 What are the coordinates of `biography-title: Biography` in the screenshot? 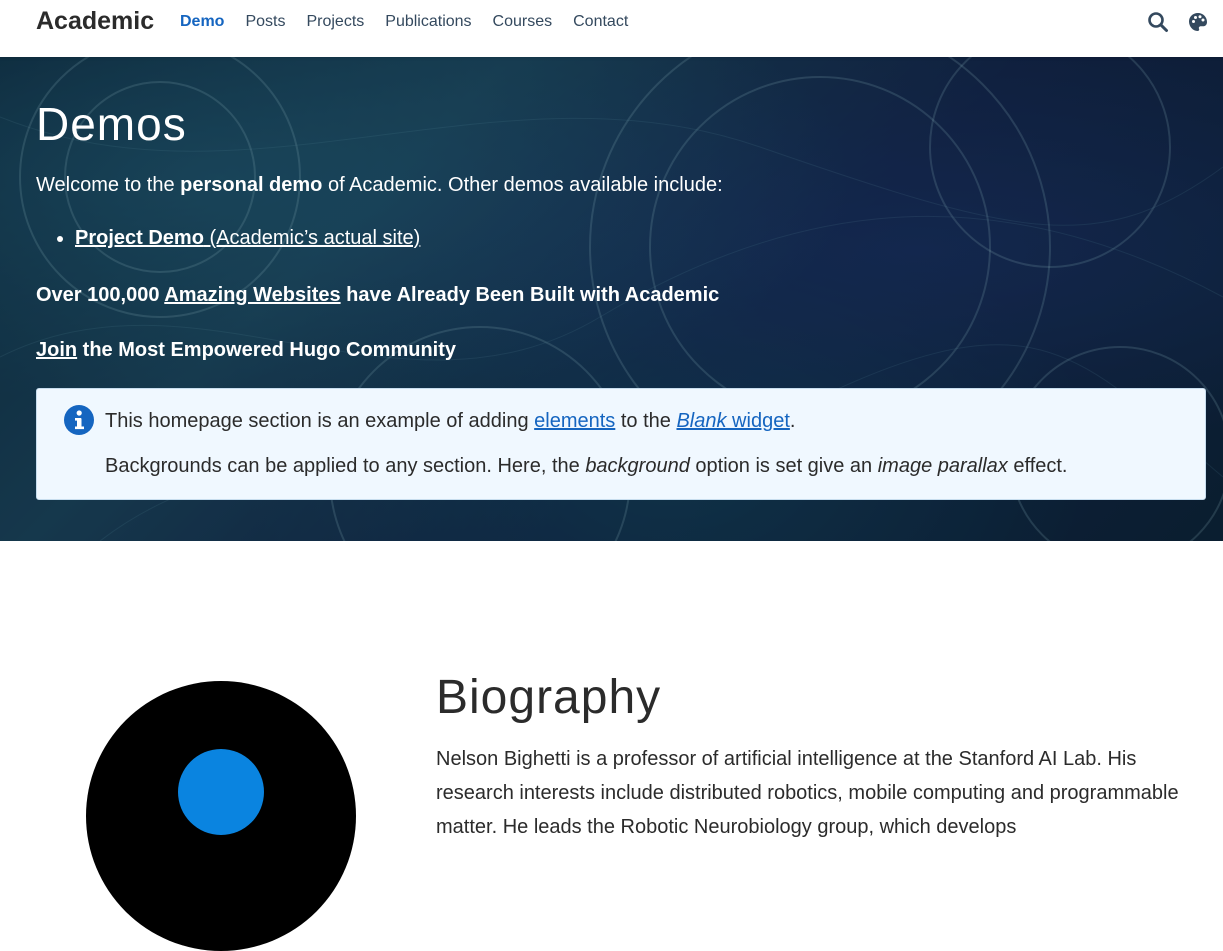 It's located at (549, 697).